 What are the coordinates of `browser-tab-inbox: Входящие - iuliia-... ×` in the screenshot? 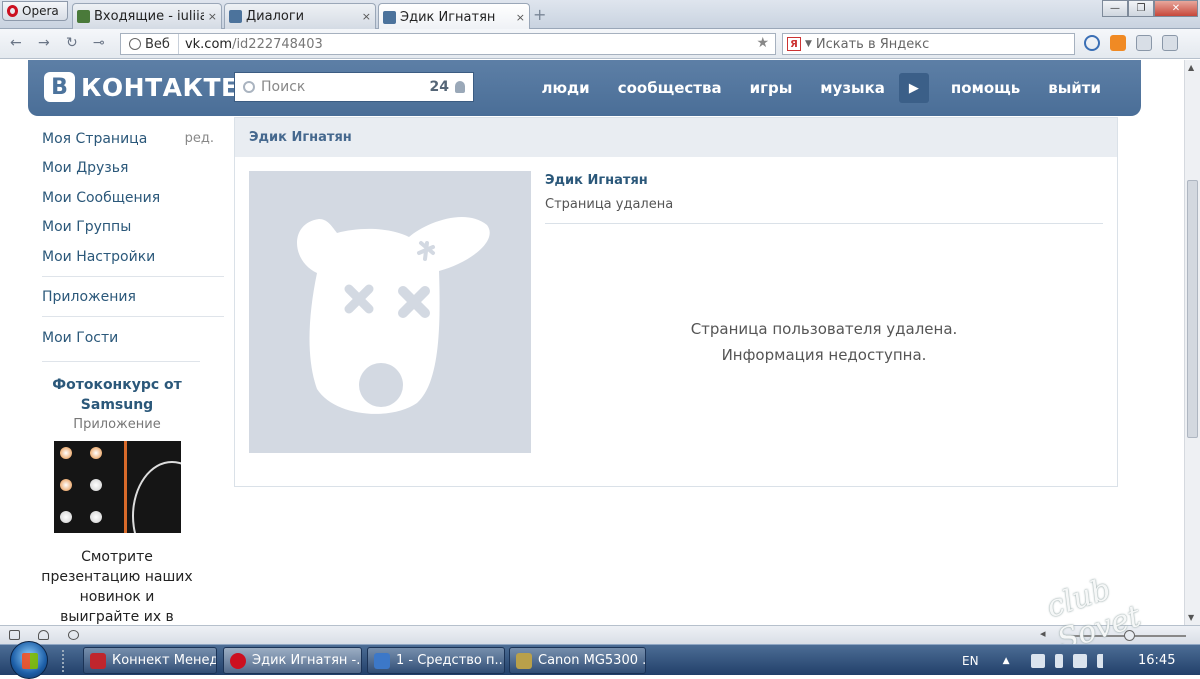 It's located at (147, 16).